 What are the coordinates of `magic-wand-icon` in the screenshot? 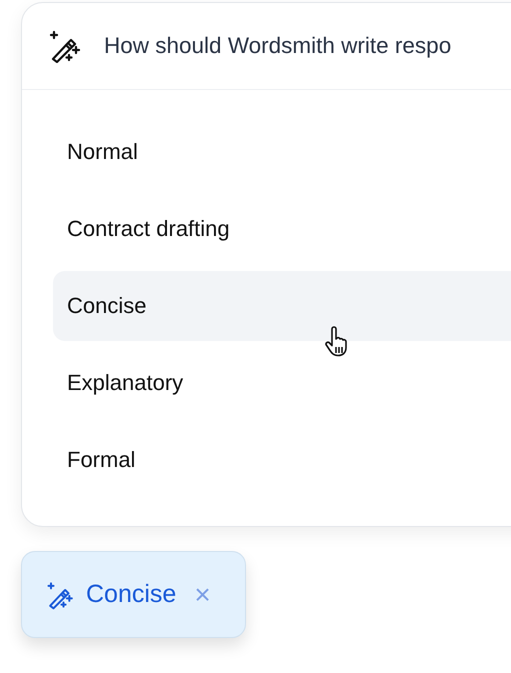 It's located at (61, 595).